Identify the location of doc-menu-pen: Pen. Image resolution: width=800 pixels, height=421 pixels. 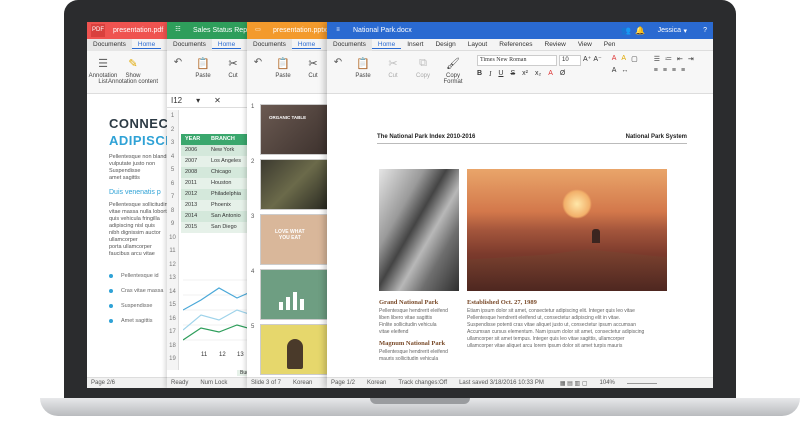
(610, 44).